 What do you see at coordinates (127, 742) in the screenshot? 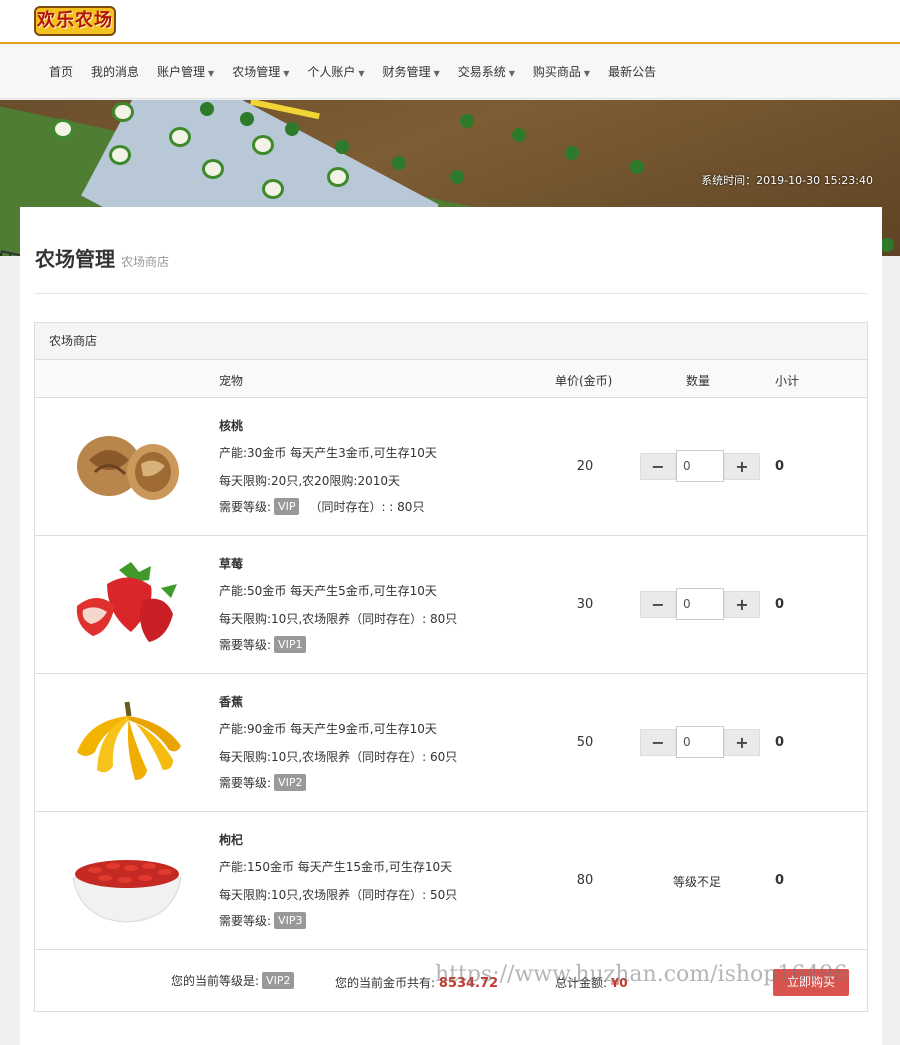
I see `banana-image` at bounding box center [127, 742].